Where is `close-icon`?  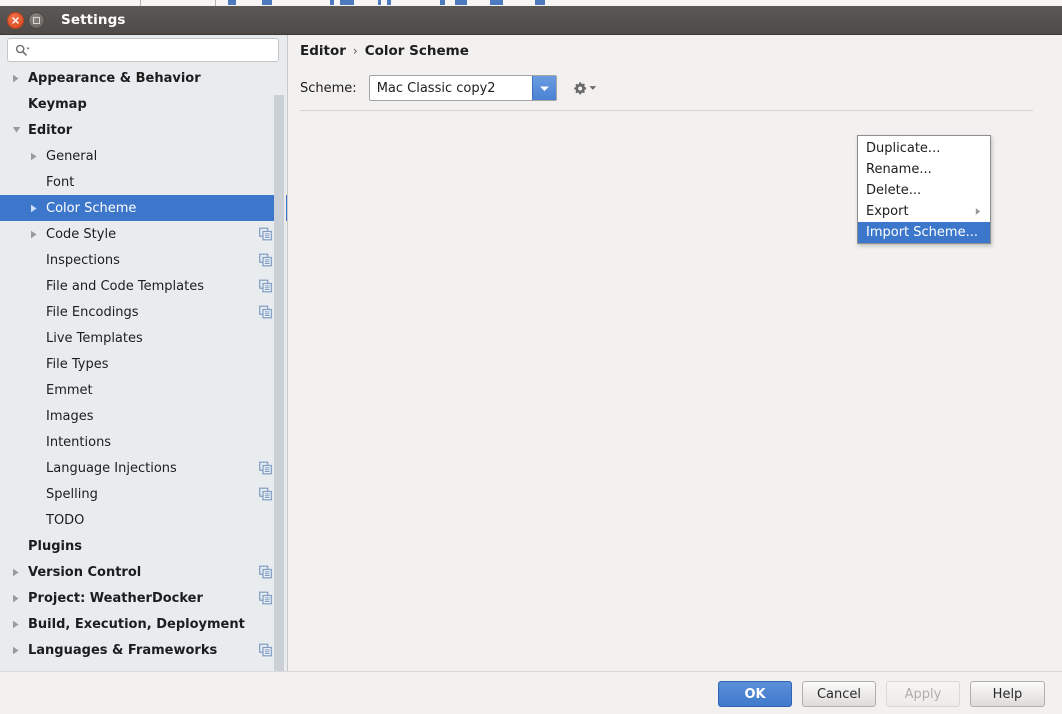 close-icon is located at coordinates (15, 20).